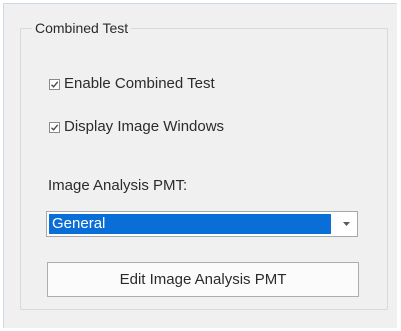 The width and height of the screenshot is (401, 331). What do you see at coordinates (144, 126) in the screenshot?
I see `display-image-windows-label: Display Image Windows` at bounding box center [144, 126].